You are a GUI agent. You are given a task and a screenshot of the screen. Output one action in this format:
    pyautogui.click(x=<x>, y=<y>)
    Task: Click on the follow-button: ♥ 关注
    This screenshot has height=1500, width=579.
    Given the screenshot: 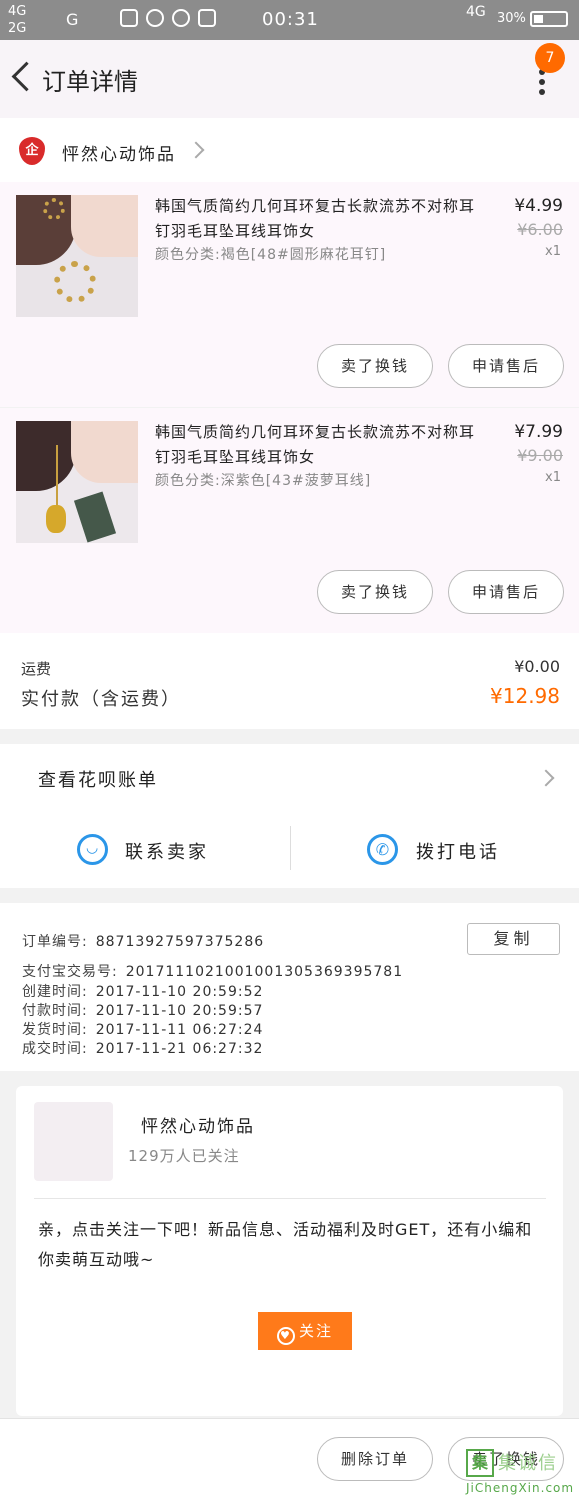 What is the action you would take?
    pyautogui.click(x=305, y=1331)
    